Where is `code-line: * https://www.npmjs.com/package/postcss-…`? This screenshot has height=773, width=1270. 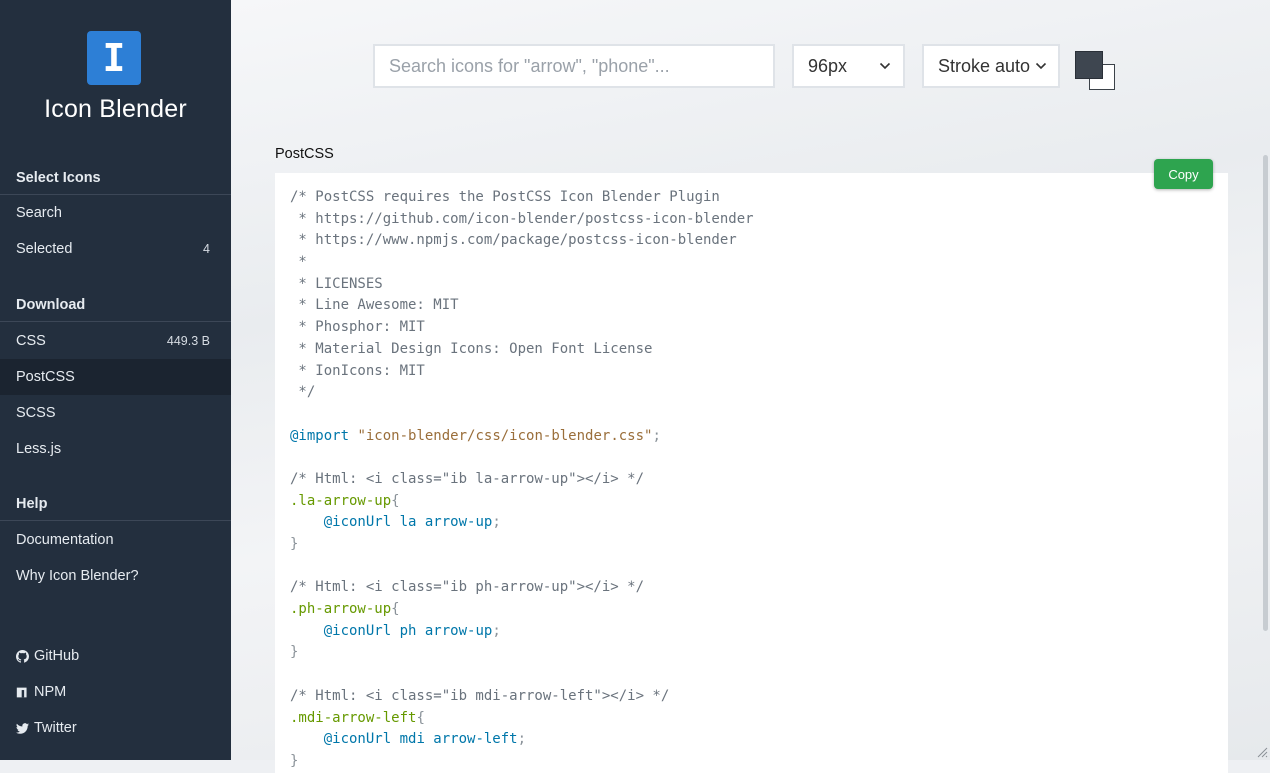
code-line: * https://www.npmjs.com/package/postcss-… is located at coordinates (751, 241).